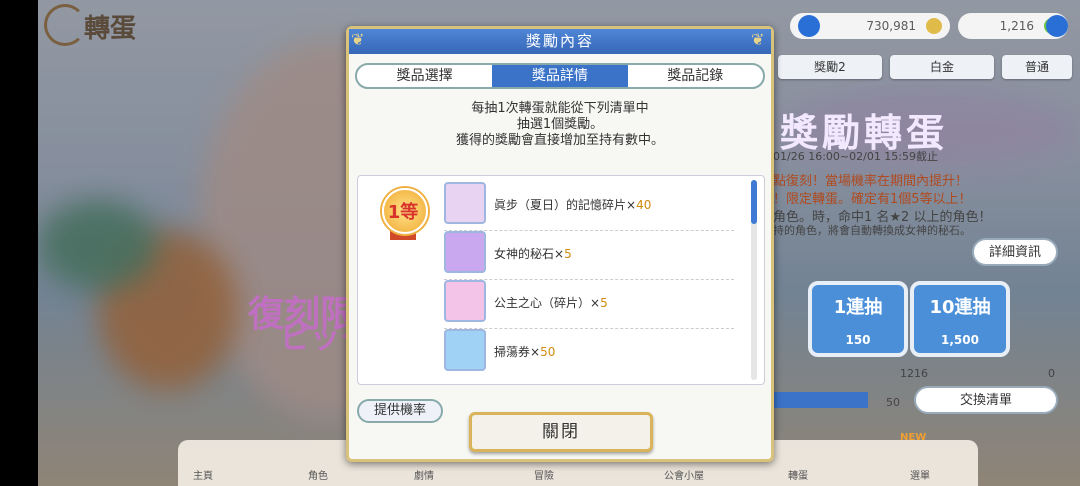 The image size is (1080, 486). I want to click on nav-story: 劇情, so click(424, 474).